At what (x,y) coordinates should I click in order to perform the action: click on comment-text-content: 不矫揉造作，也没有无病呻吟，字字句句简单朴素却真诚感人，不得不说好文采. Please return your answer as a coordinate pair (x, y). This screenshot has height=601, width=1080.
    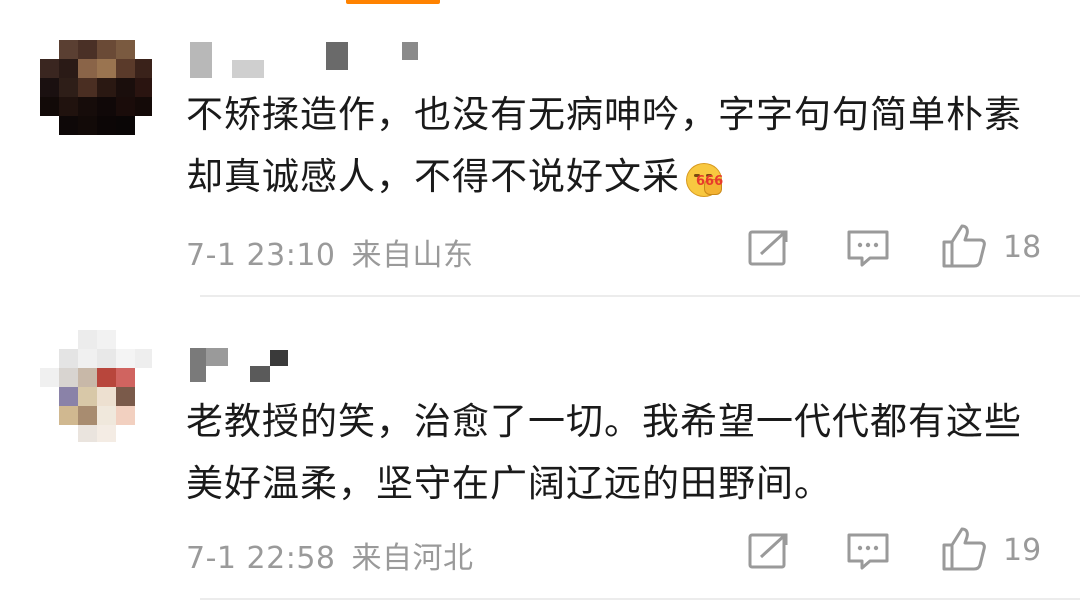
    Looking at the image, I should click on (604, 145).